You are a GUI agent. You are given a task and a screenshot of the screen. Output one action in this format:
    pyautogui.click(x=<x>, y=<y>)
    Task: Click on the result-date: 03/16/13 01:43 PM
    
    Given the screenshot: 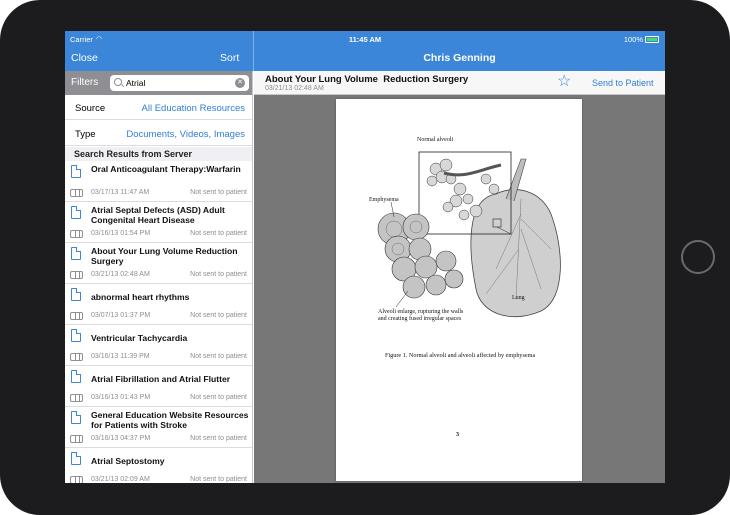 What is the action you would take?
    pyautogui.click(x=121, y=397)
    